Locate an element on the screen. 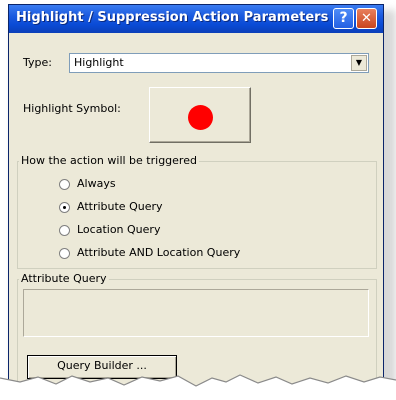 This screenshot has width=396, height=400. attribute-query-legend: Attribute Query is located at coordinates (64, 278).